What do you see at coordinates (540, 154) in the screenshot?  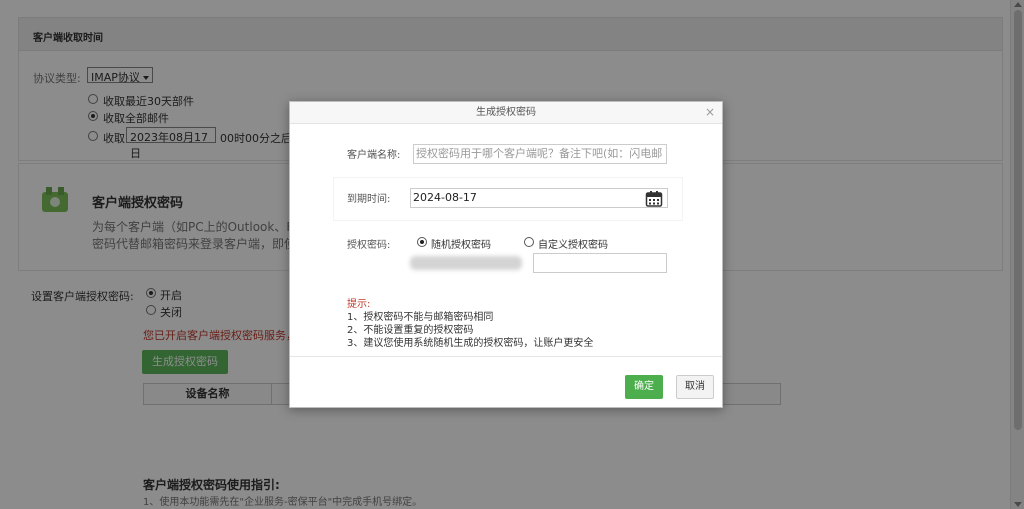 I see `client-name-input: 授权密码用于哪个客户端呢？备注下吧(如：闪电邮` at bounding box center [540, 154].